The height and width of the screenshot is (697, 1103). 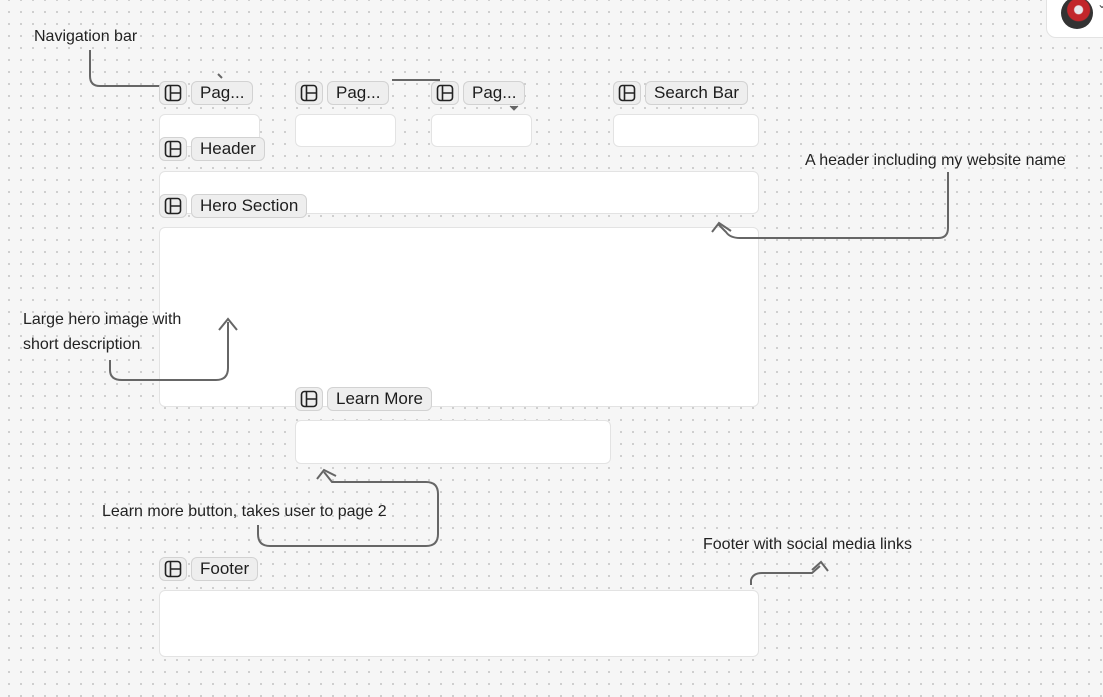 I want to click on note-learn-more: Learn more button, takes user to page 2, so click(x=244, y=511).